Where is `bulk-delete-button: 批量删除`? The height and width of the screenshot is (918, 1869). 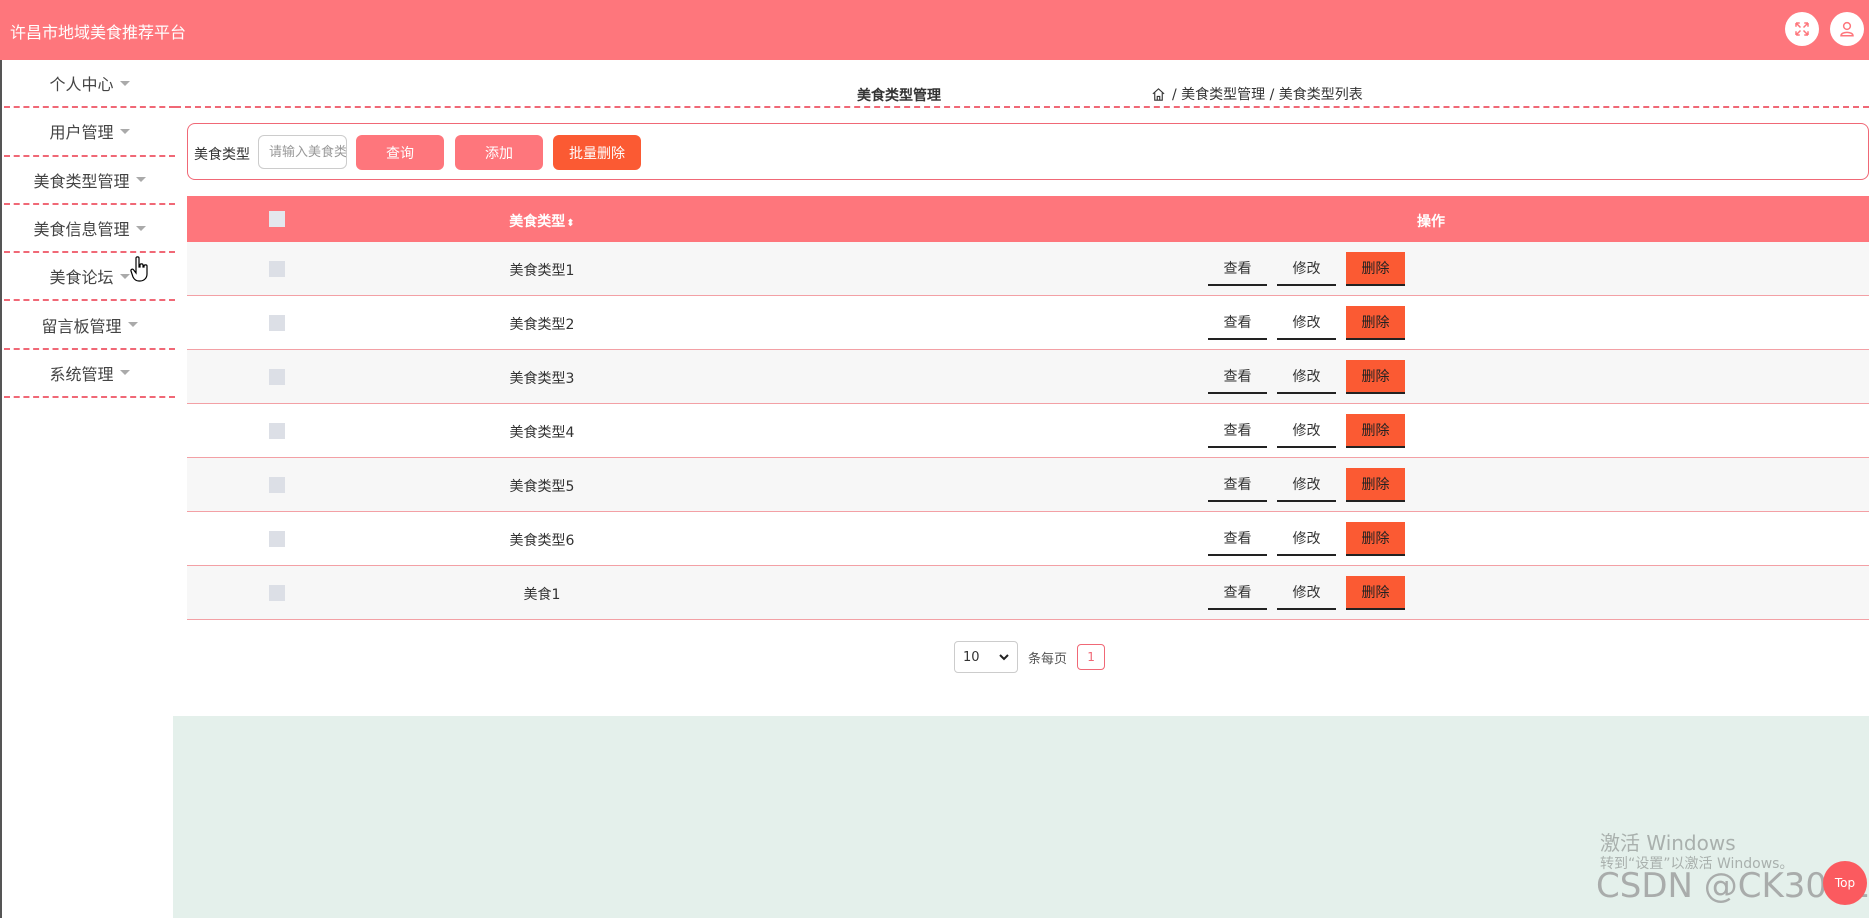
bulk-delete-button: 批量删除 is located at coordinates (597, 152).